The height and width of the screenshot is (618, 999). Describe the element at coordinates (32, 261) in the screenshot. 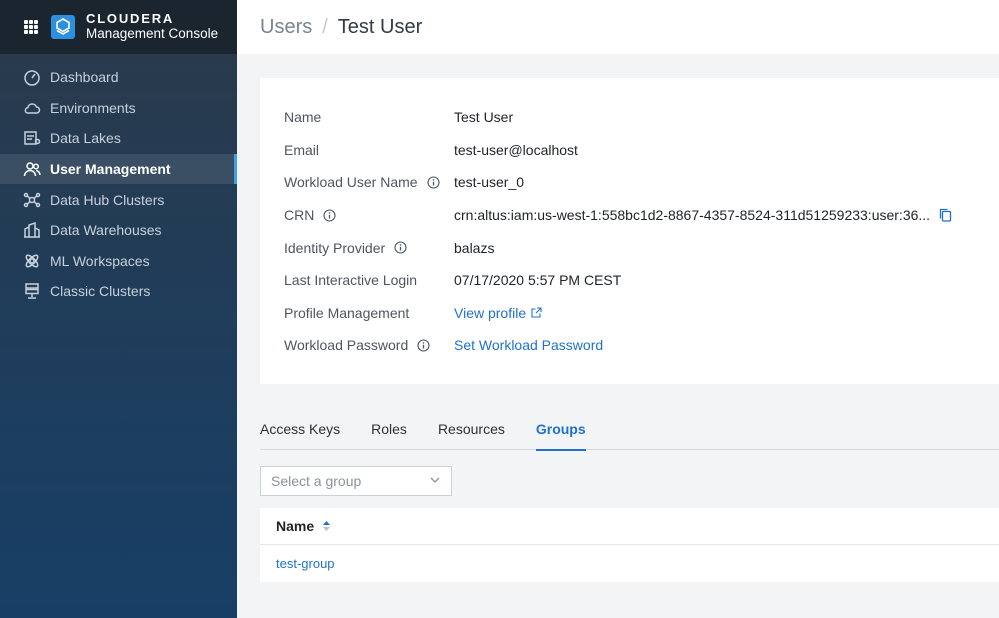

I see `ml-icon` at that location.